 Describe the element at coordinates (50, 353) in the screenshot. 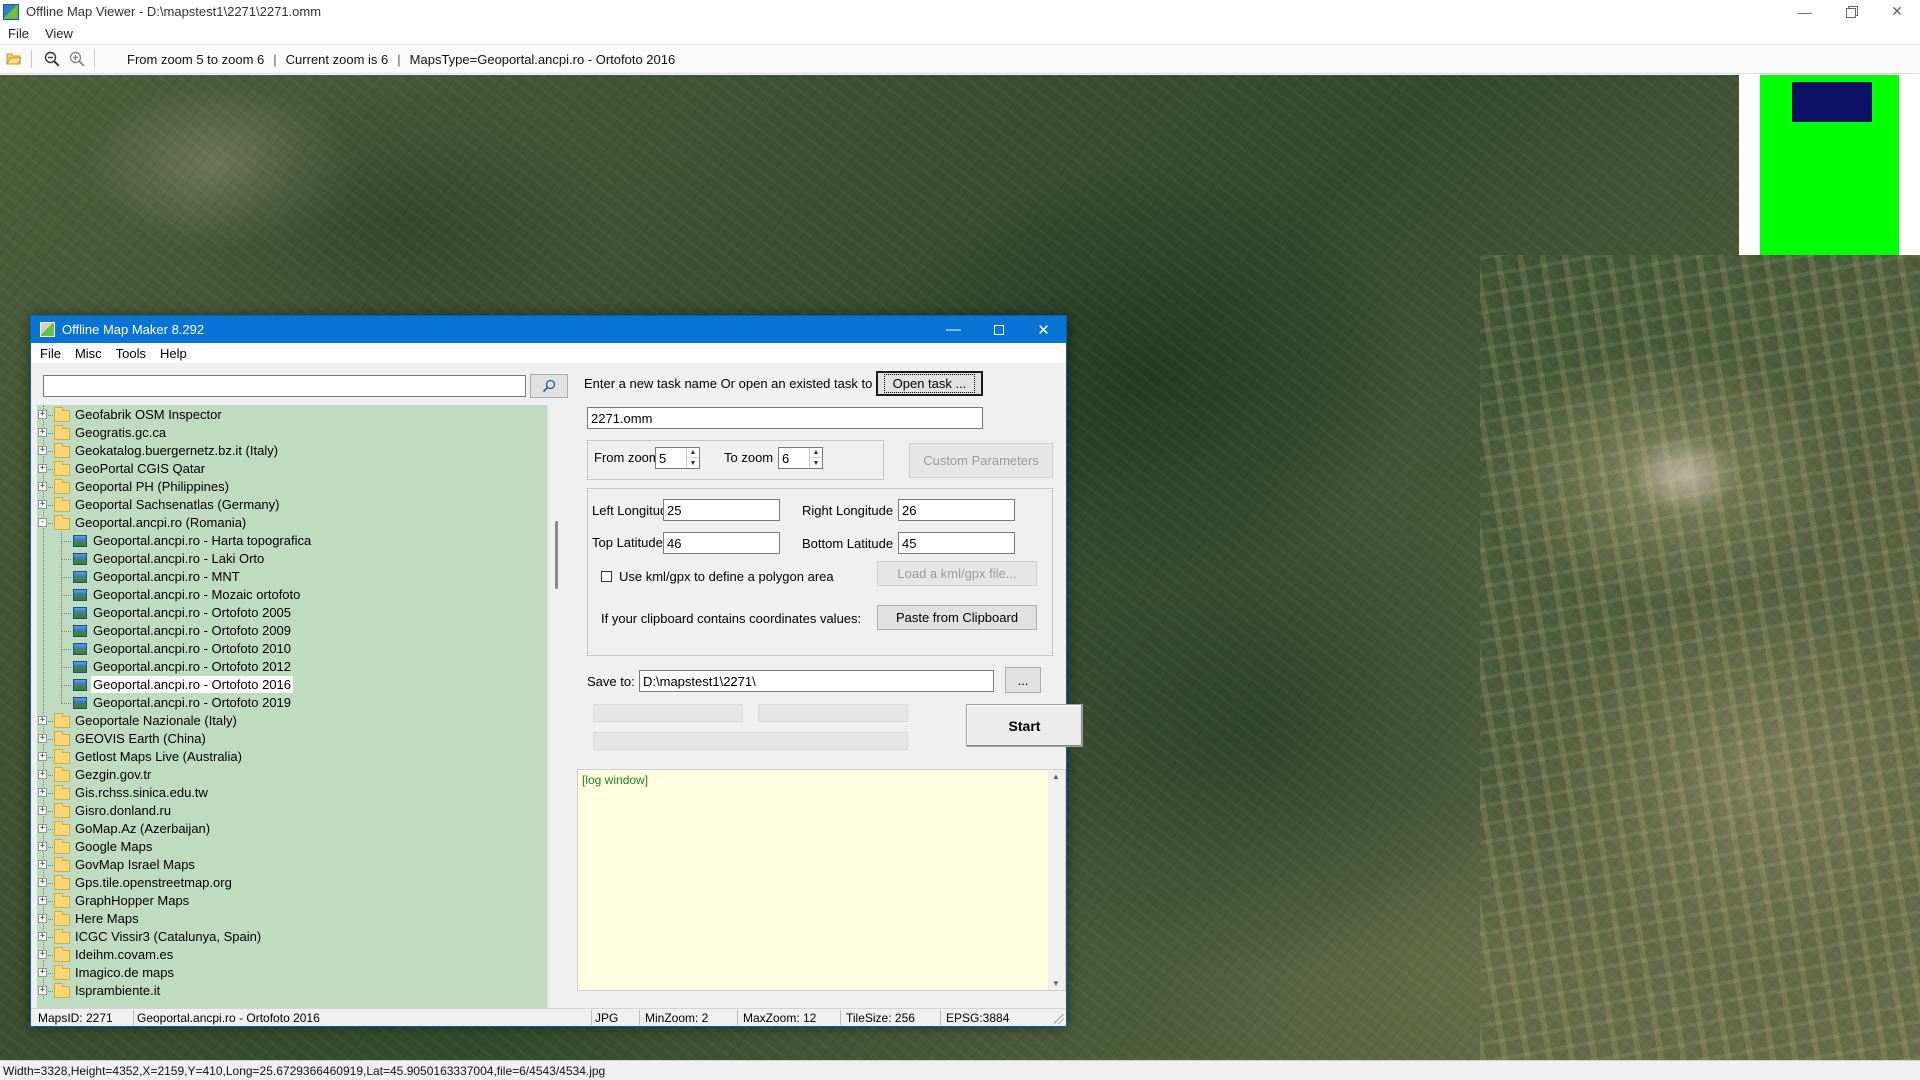

I see `dialog-menu-file: File` at that location.